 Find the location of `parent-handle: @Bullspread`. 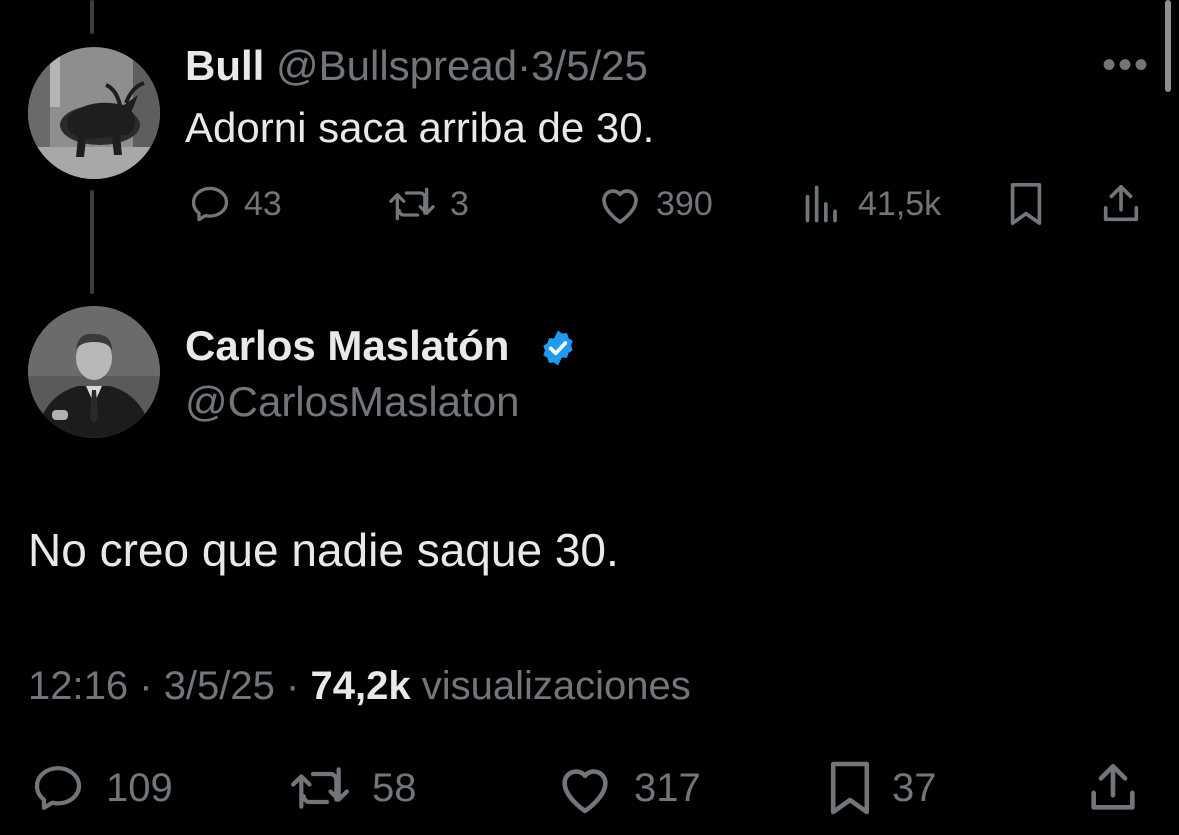

parent-handle: @Bullspread is located at coordinates (396, 65).